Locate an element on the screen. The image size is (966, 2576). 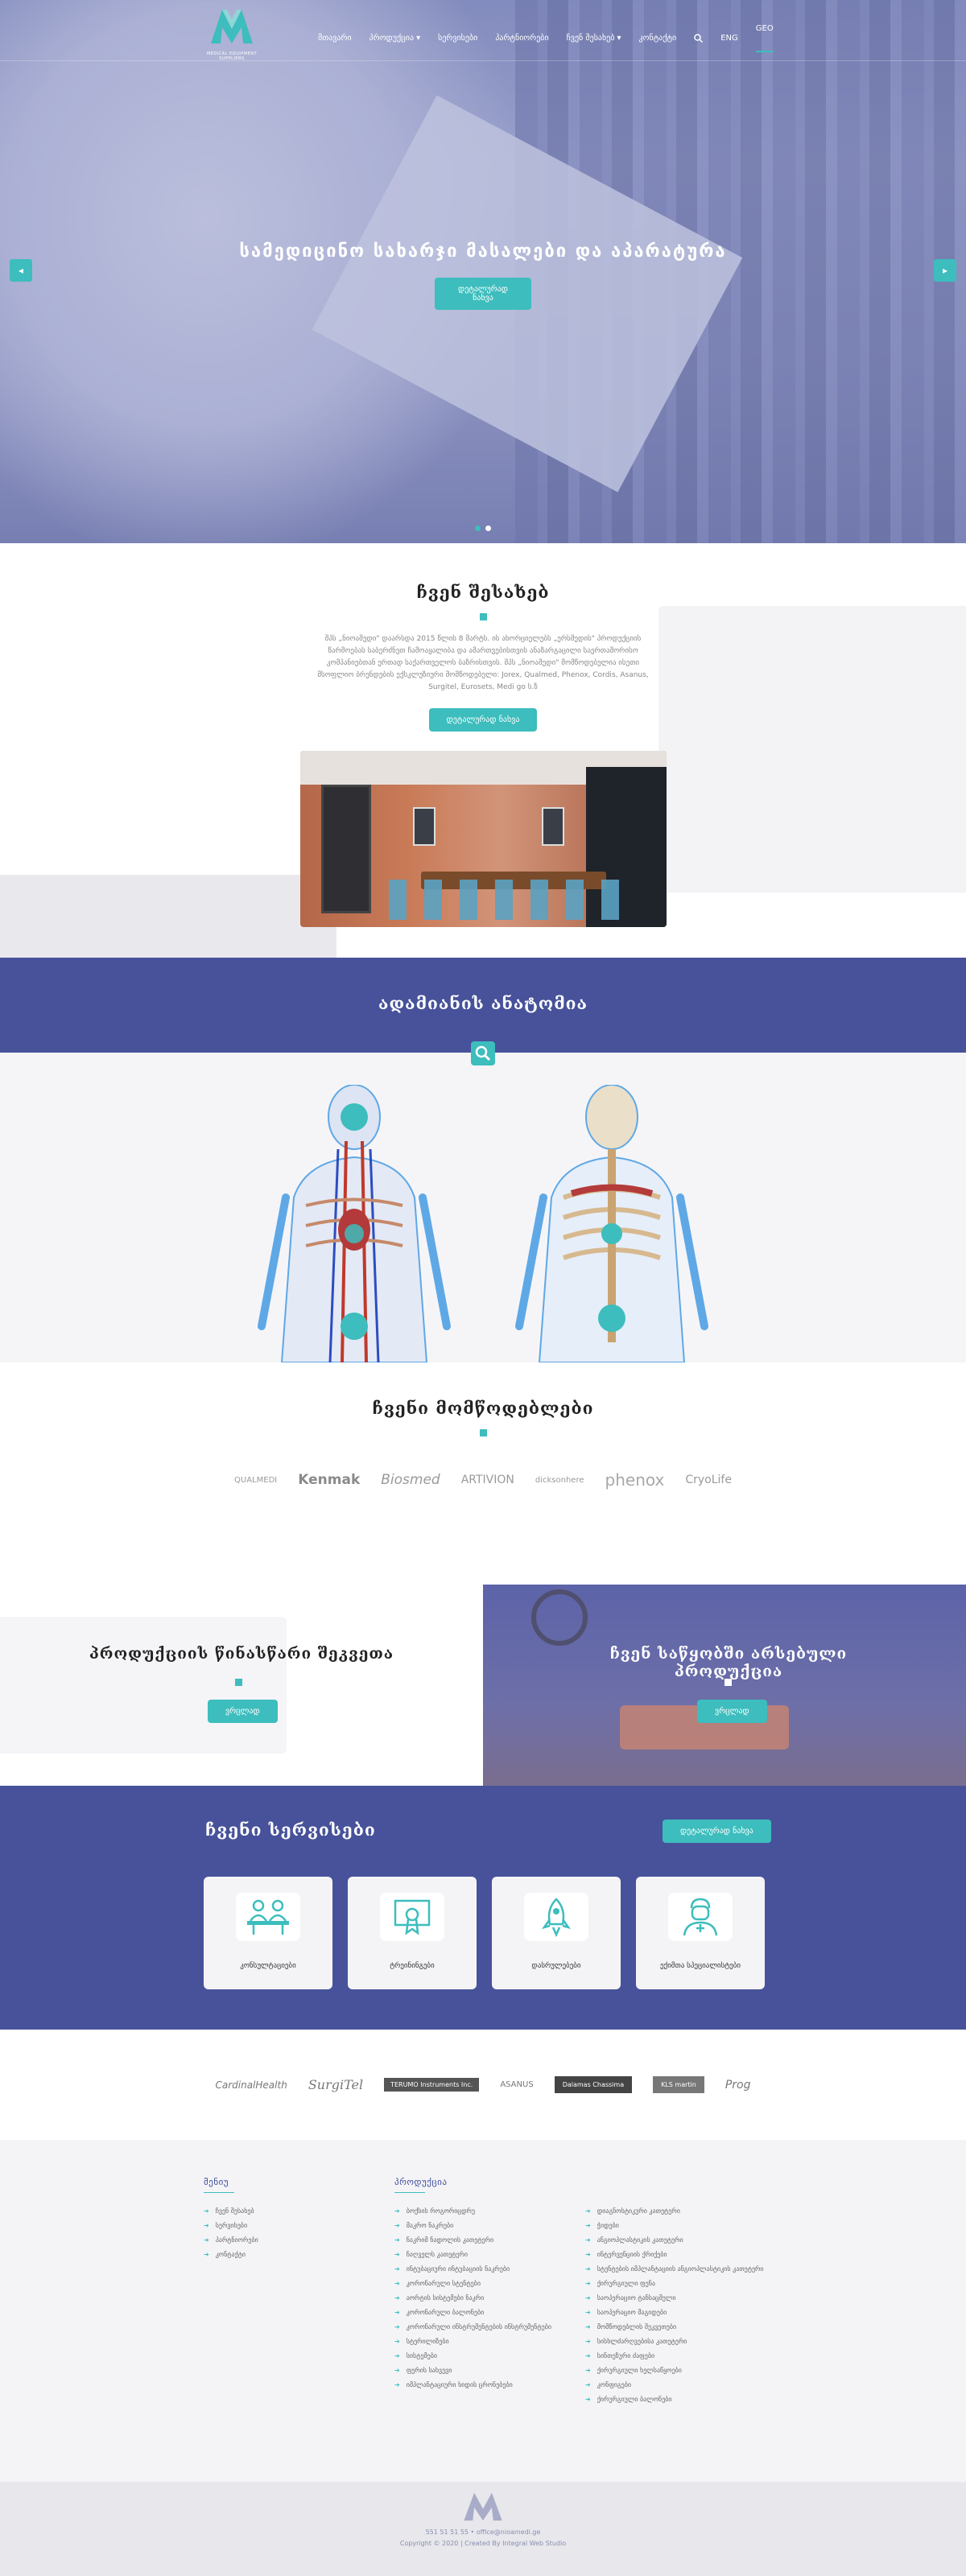
hero-details-button: დეტალურად ნახვა is located at coordinates (483, 294).